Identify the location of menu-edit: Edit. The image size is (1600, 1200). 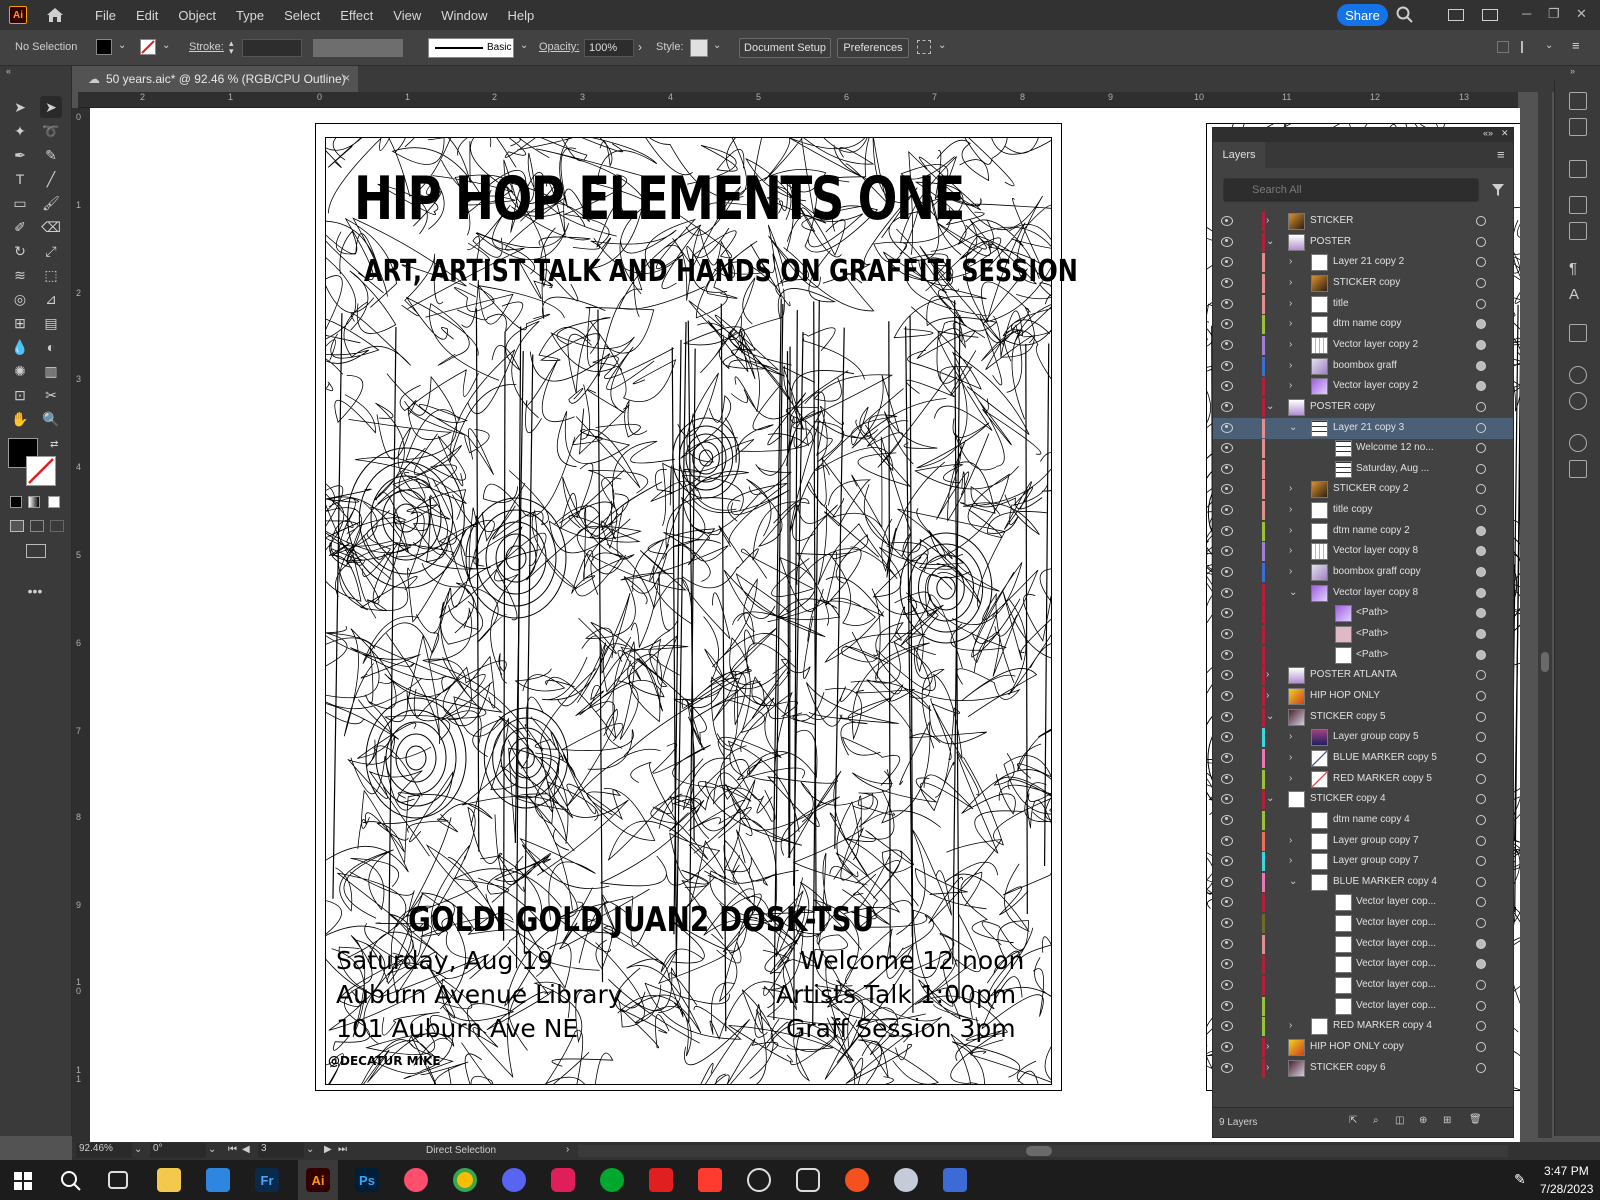
(147, 15).